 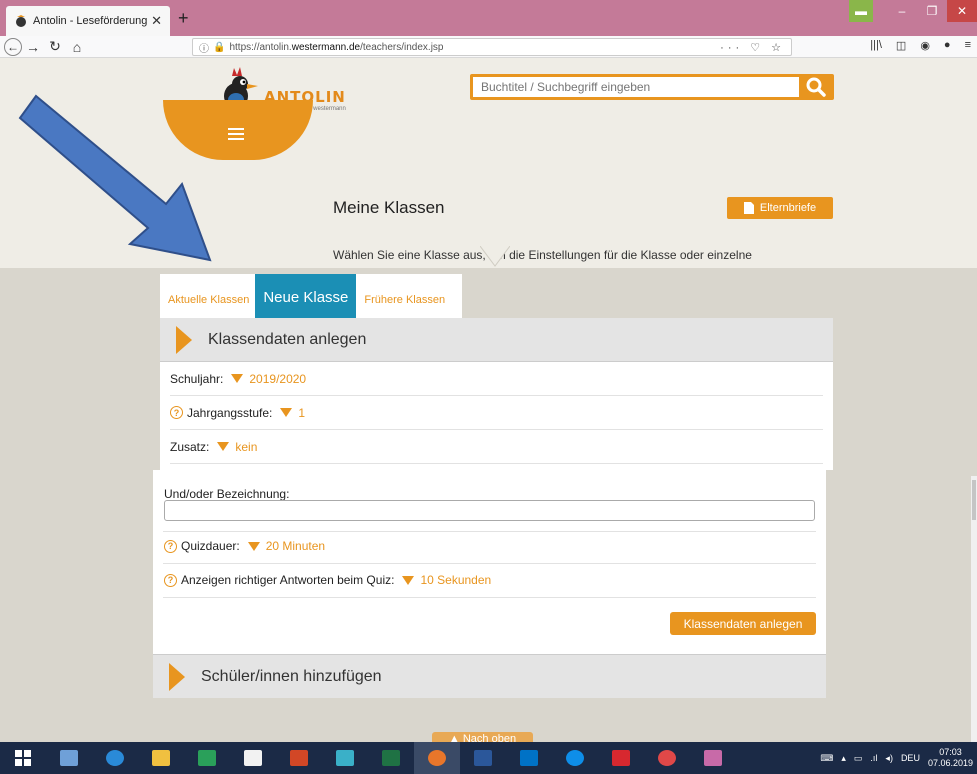 What do you see at coordinates (489, 676) in the screenshot?
I see `add-students-section: Schüler/innen hinzufügen` at bounding box center [489, 676].